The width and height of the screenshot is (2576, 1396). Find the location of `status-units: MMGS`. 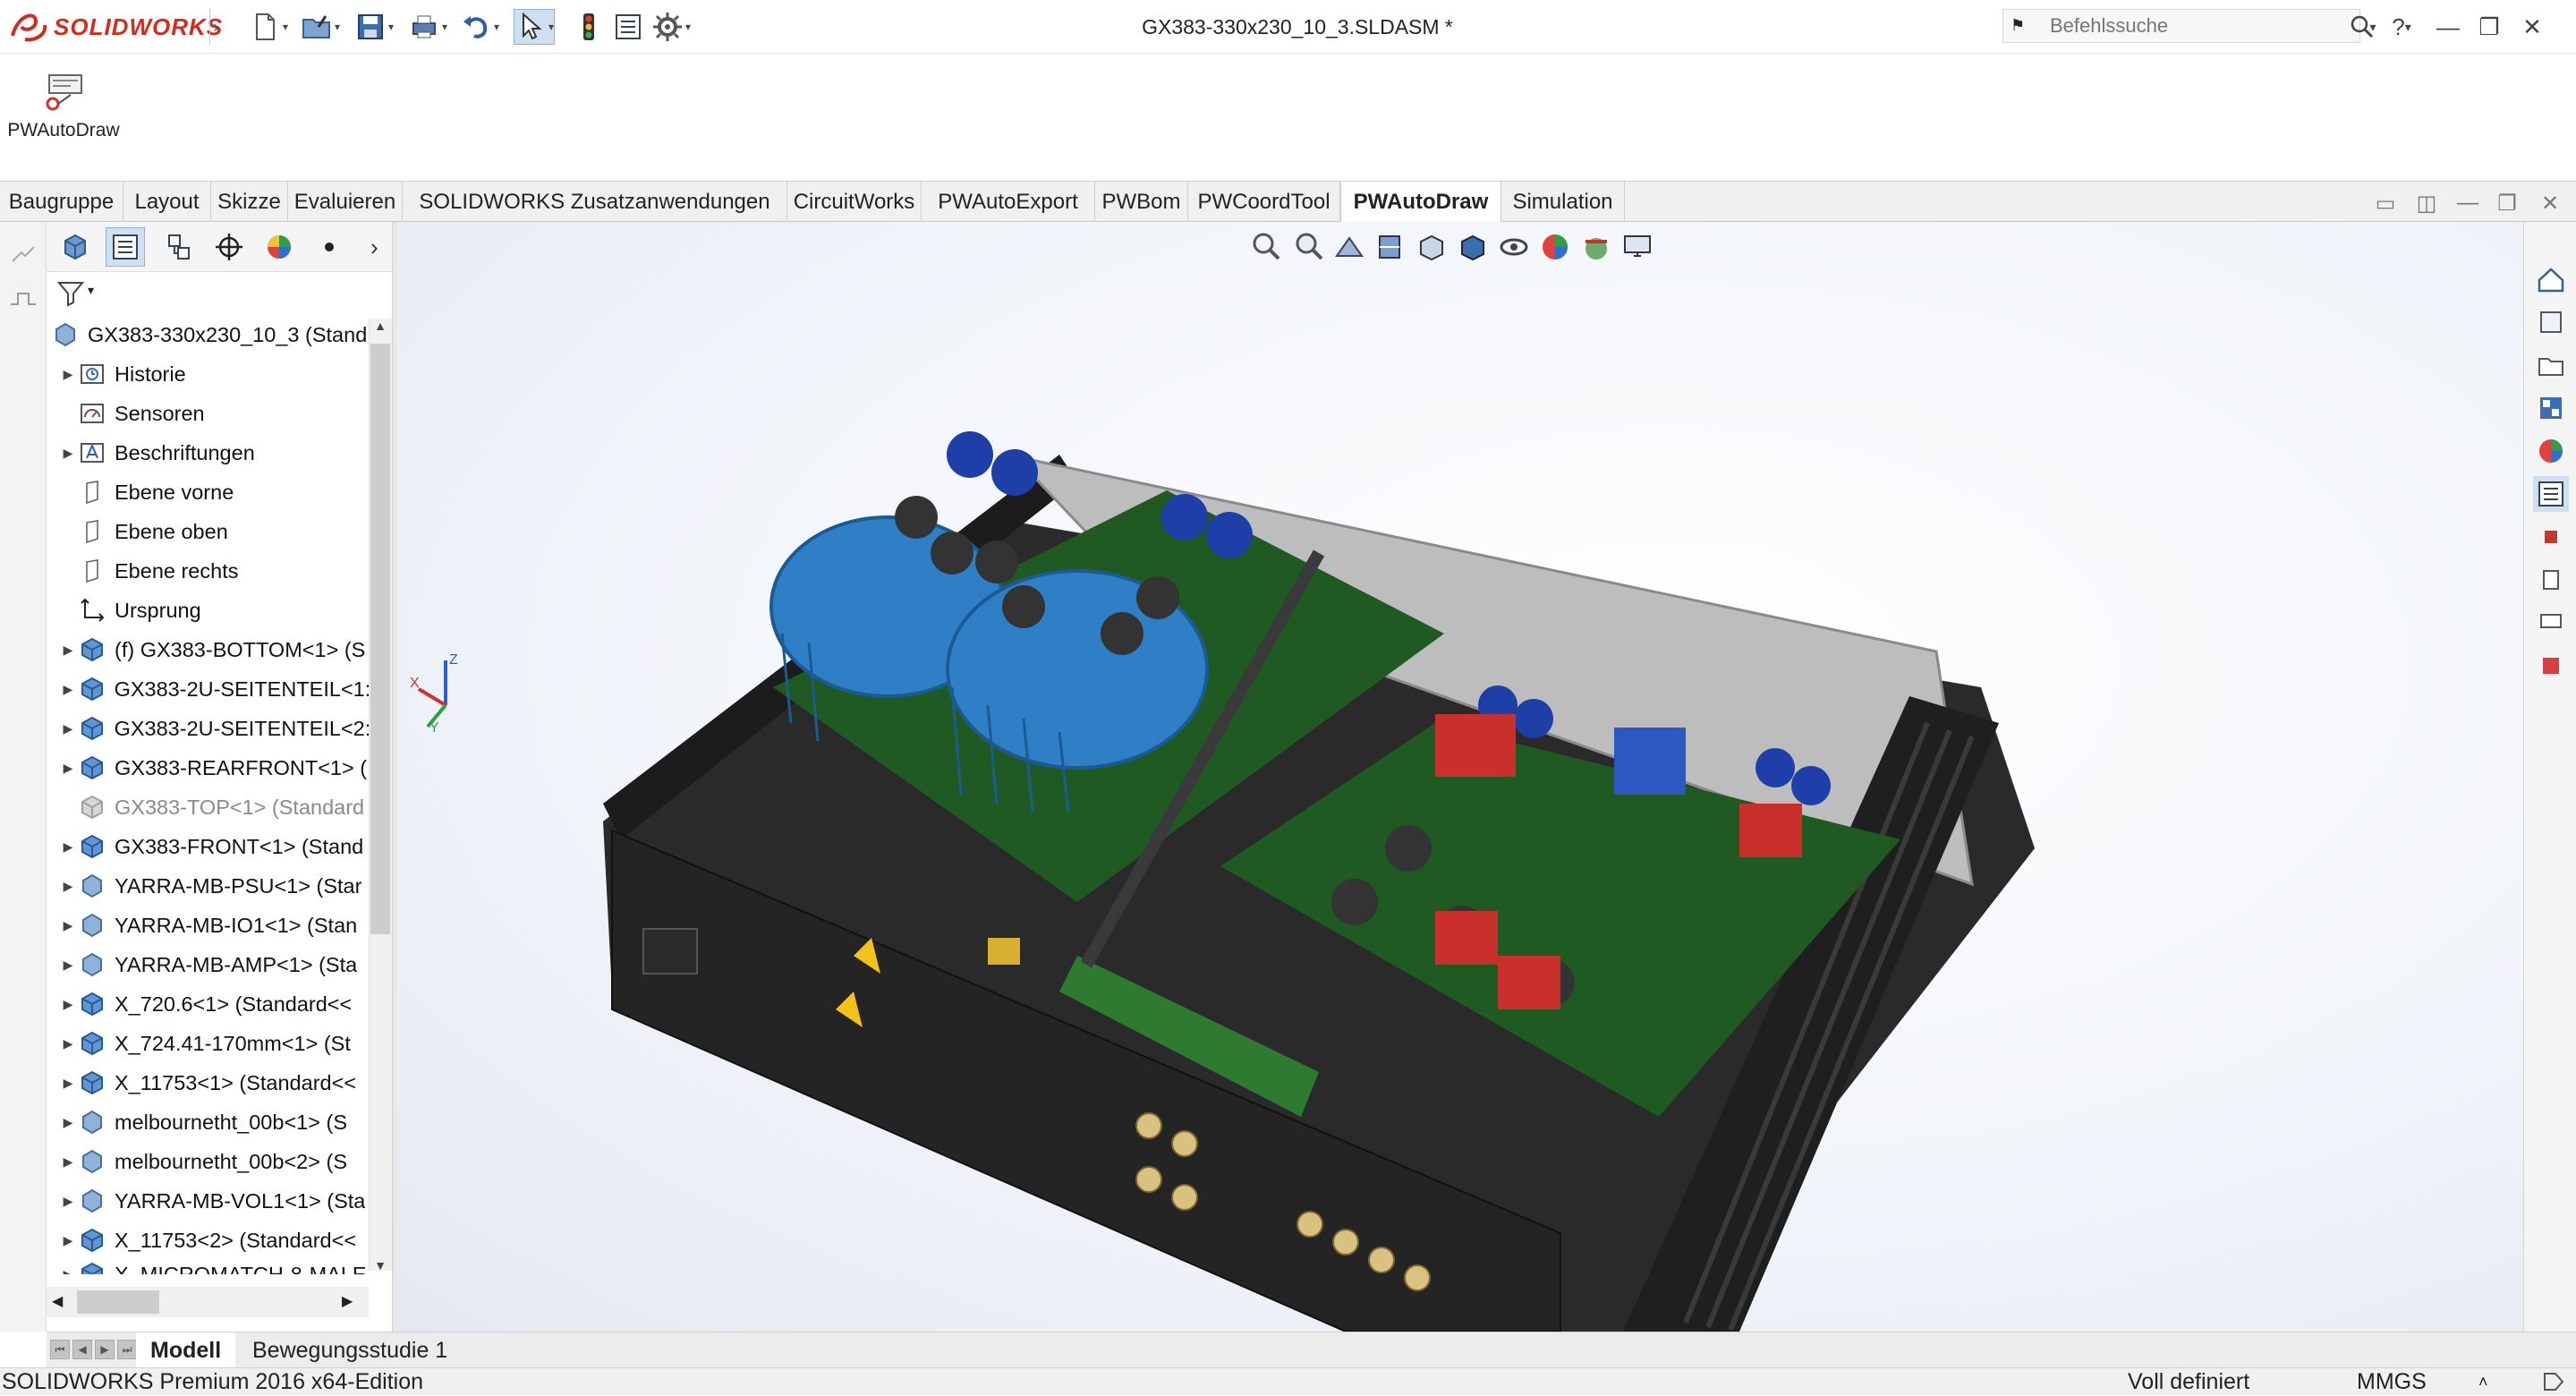

status-units: MMGS is located at coordinates (2392, 1382).